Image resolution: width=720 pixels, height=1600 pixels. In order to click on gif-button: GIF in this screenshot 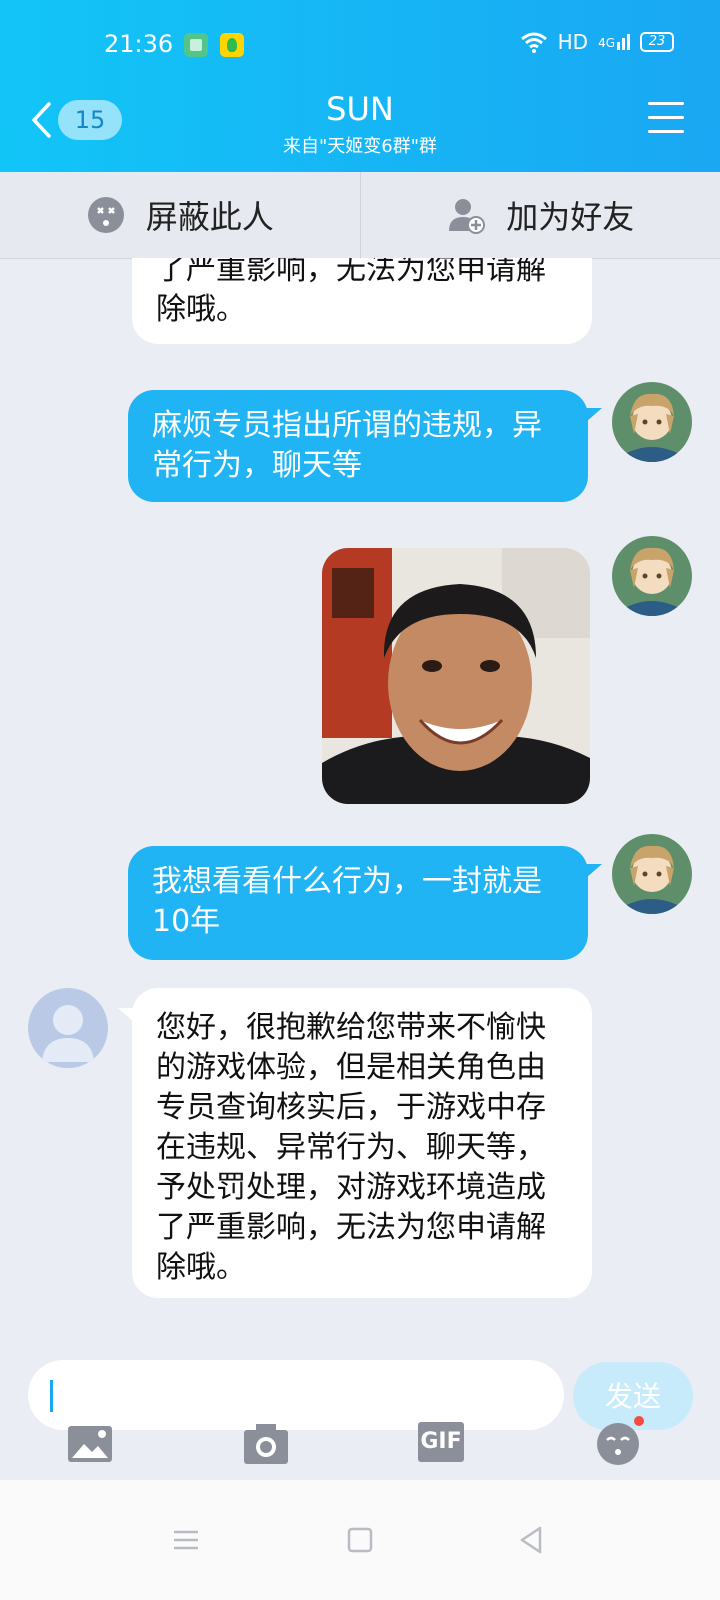, I will do `click(441, 1442)`.